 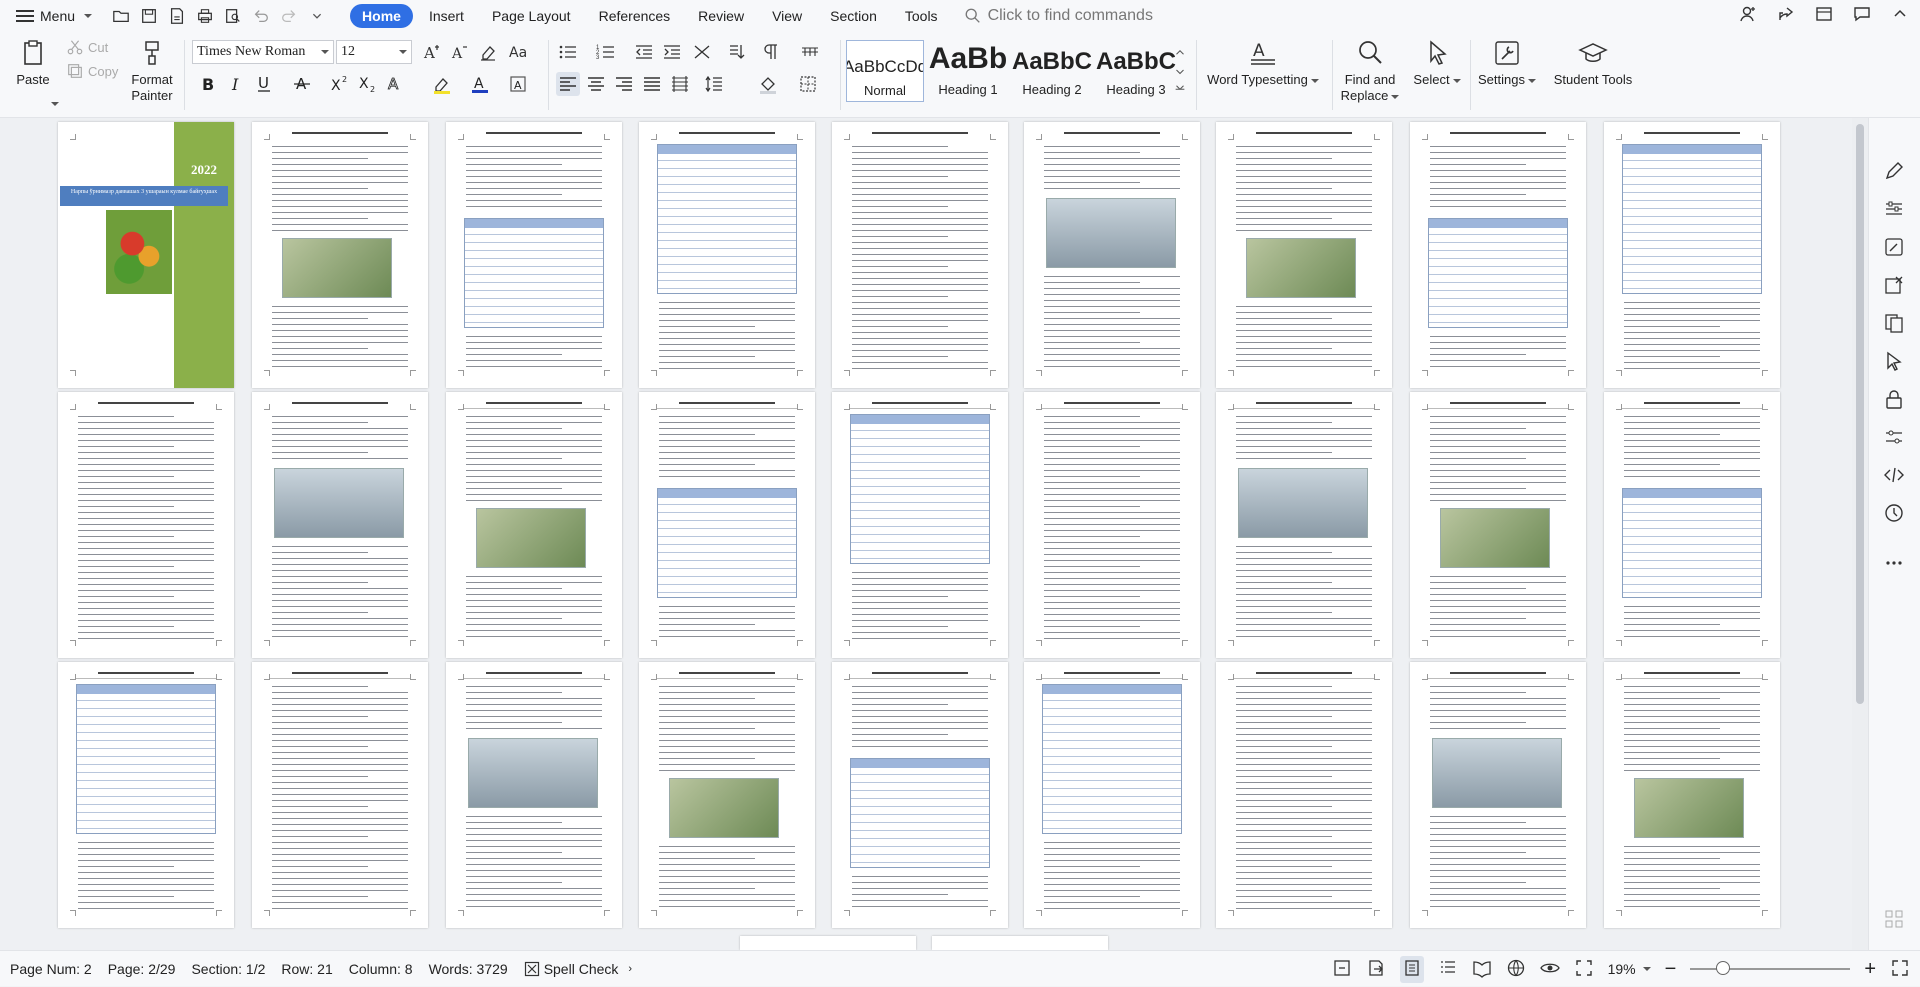 What do you see at coordinates (1136, 71) in the screenshot?
I see `style-heading-3: AaBbC Heading 3` at bounding box center [1136, 71].